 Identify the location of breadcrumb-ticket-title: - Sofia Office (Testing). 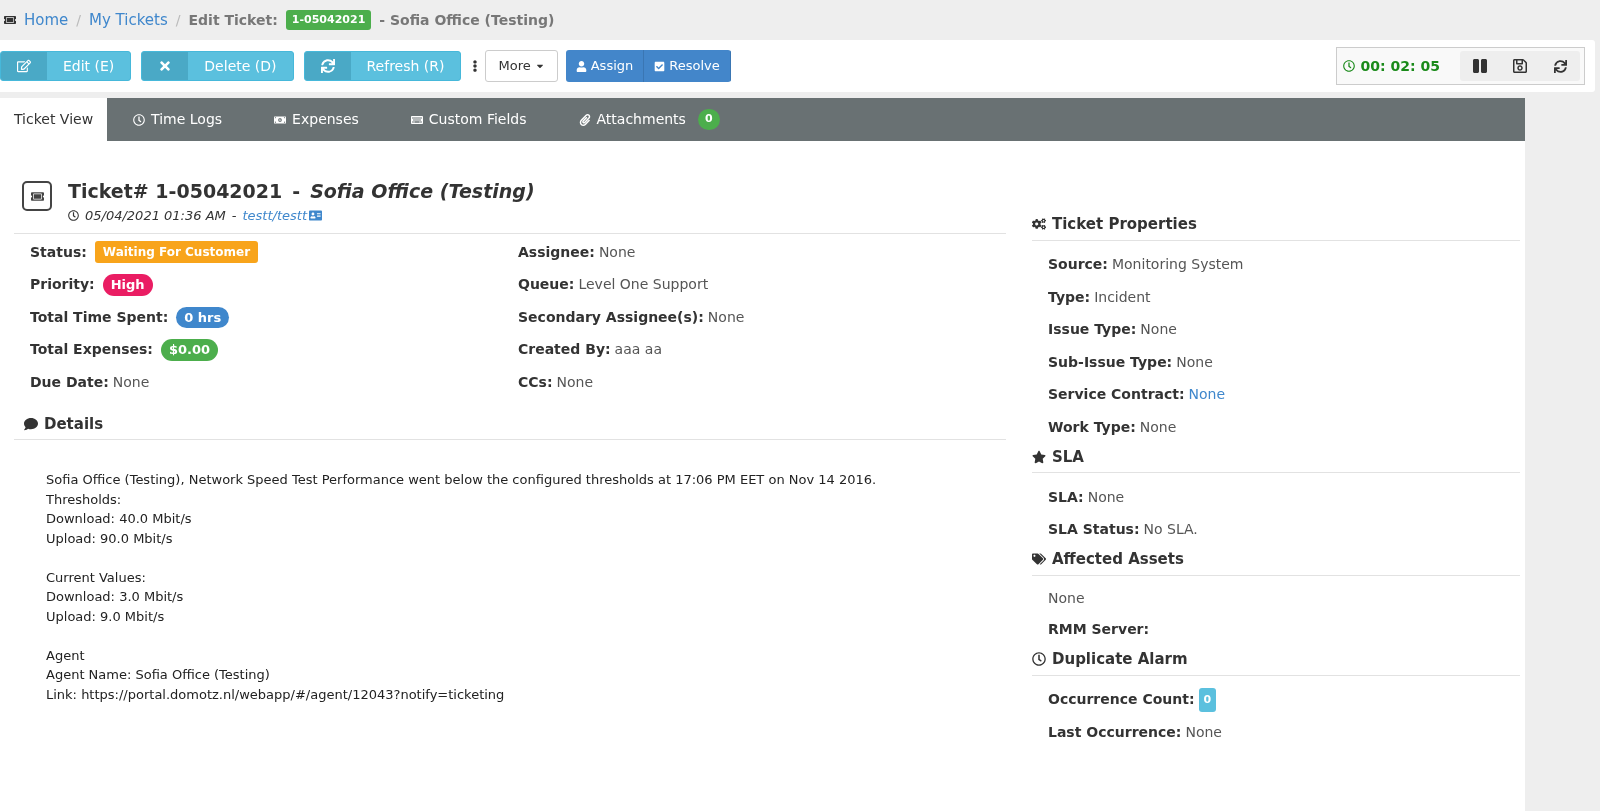
(467, 20).